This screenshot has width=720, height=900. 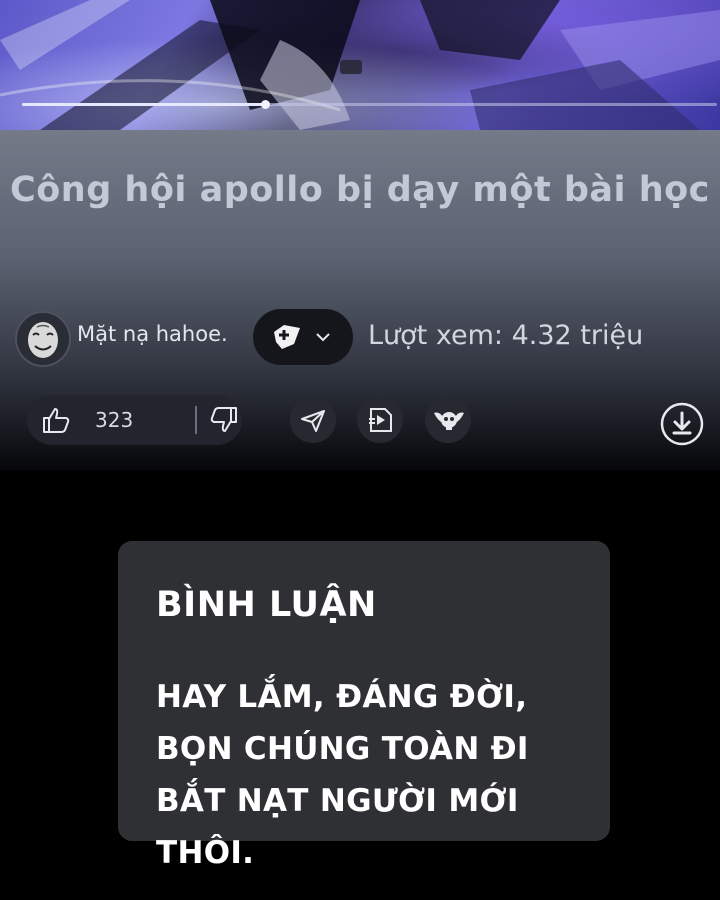 What do you see at coordinates (224, 420) in the screenshot?
I see `thumbs-down-icon` at bounding box center [224, 420].